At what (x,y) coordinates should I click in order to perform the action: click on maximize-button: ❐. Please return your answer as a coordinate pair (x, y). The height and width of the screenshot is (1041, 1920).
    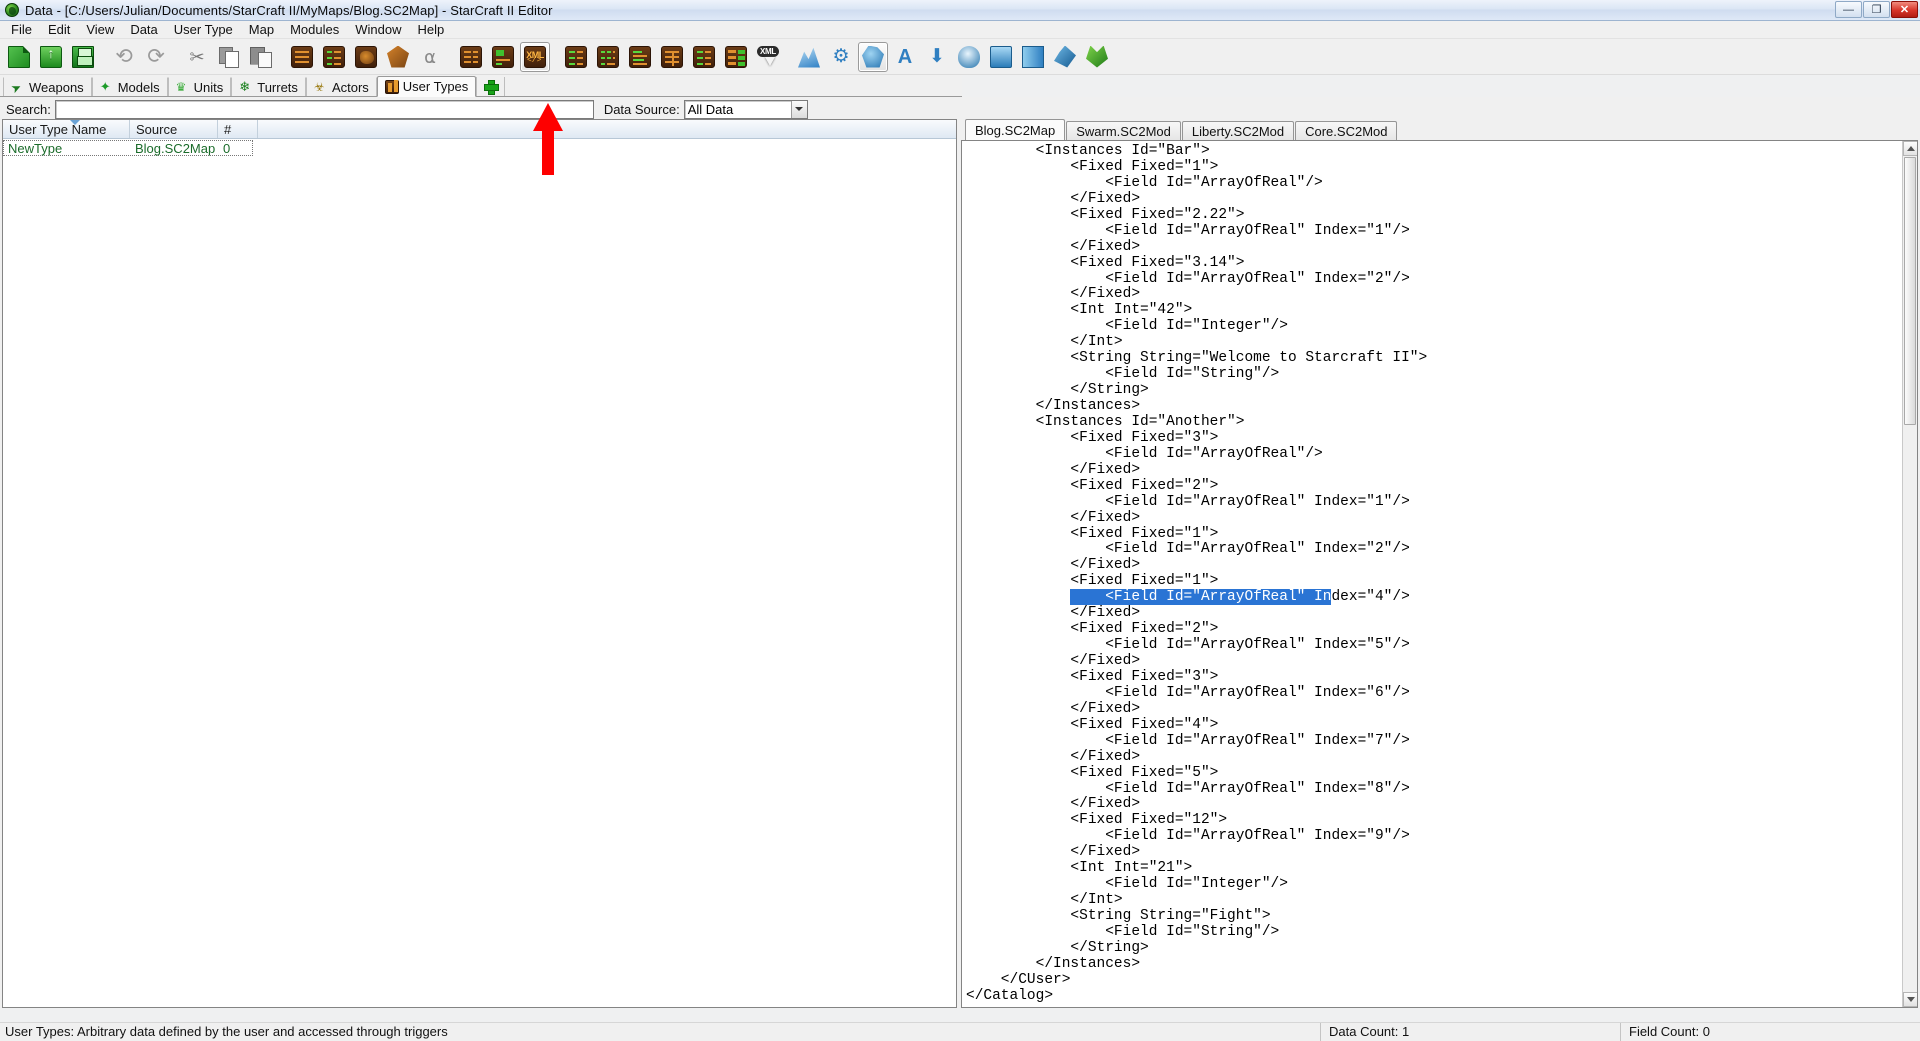
    Looking at the image, I should click on (1876, 9).